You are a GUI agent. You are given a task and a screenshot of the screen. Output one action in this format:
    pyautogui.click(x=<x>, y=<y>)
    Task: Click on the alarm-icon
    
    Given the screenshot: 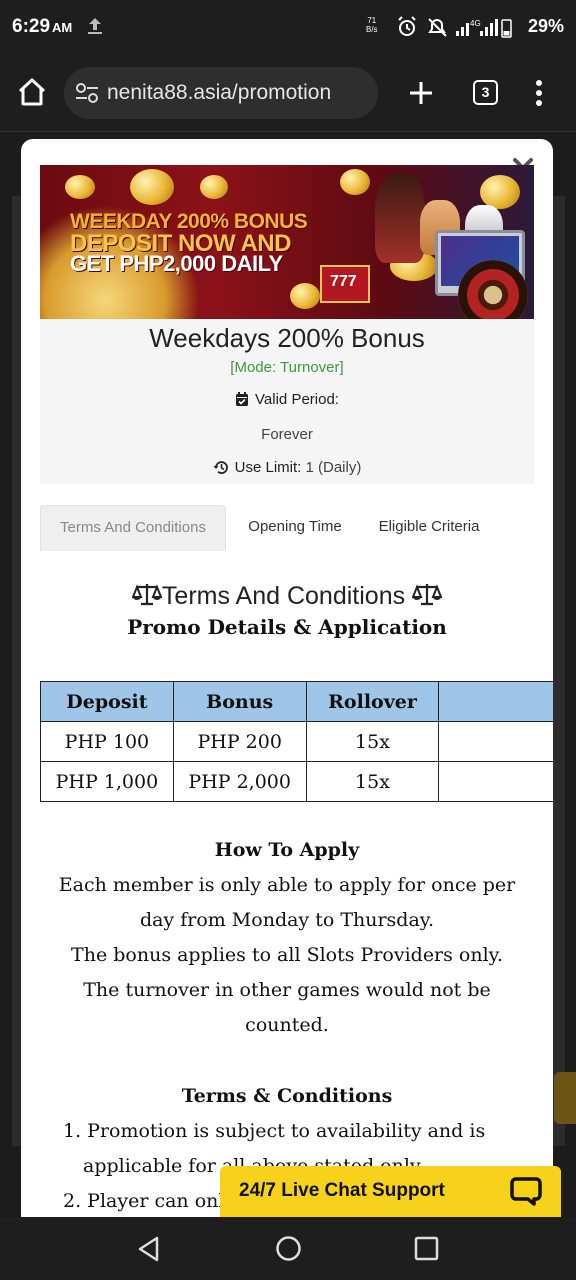 What is the action you would take?
    pyautogui.click(x=407, y=26)
    